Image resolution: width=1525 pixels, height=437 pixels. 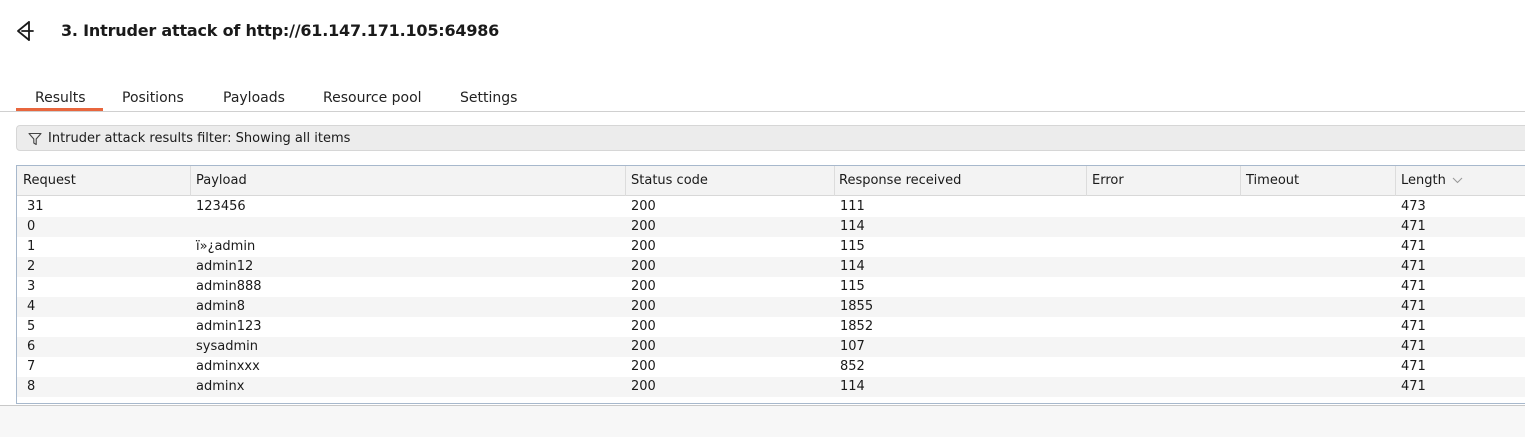 I want to click on sort-descending-icon, so click(x=1457, y=180).